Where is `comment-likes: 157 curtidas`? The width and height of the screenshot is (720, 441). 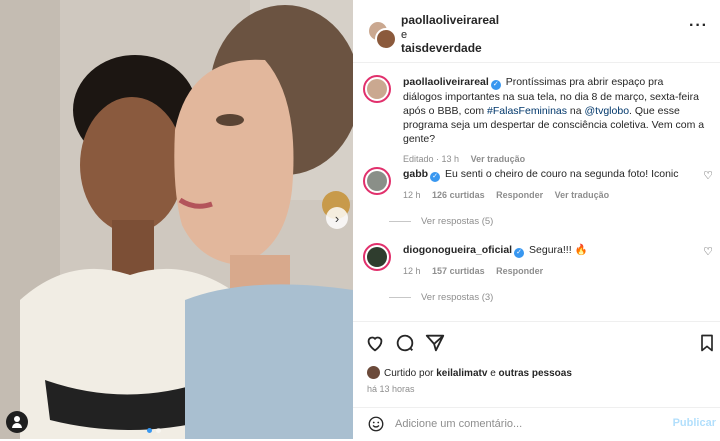 comment-likes: 157 curtidas is located at coordinates (458, 271).